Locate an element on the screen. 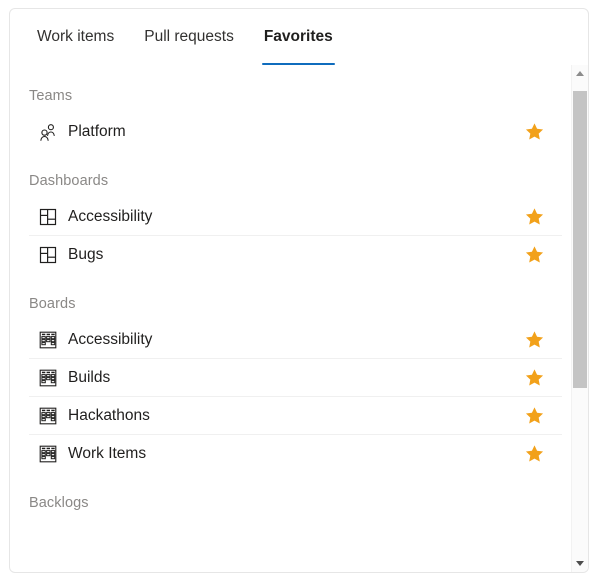 This screenshot has width=600, height=581. list-item: Work Items is located at coordinates (295, 453).